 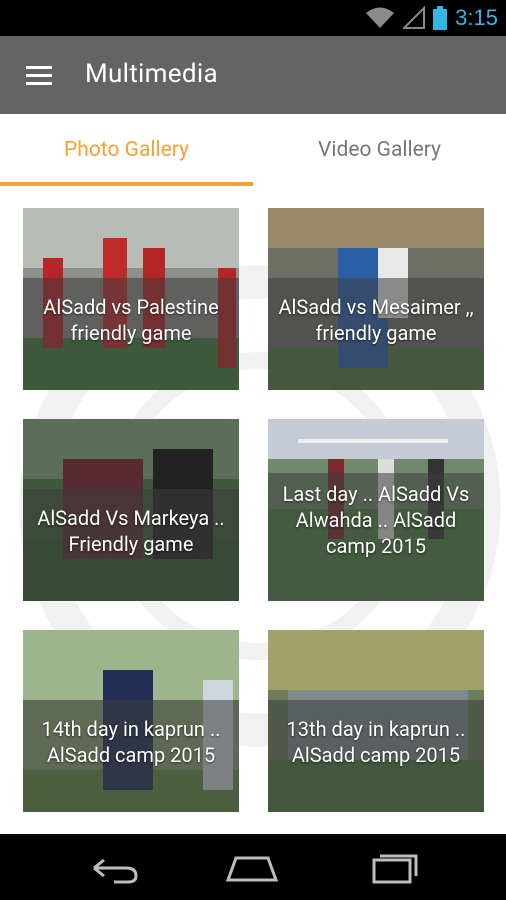 I want to click on gallery-card-title: AlSadd vs Palestine friendly game, so click(x=131, y=320).